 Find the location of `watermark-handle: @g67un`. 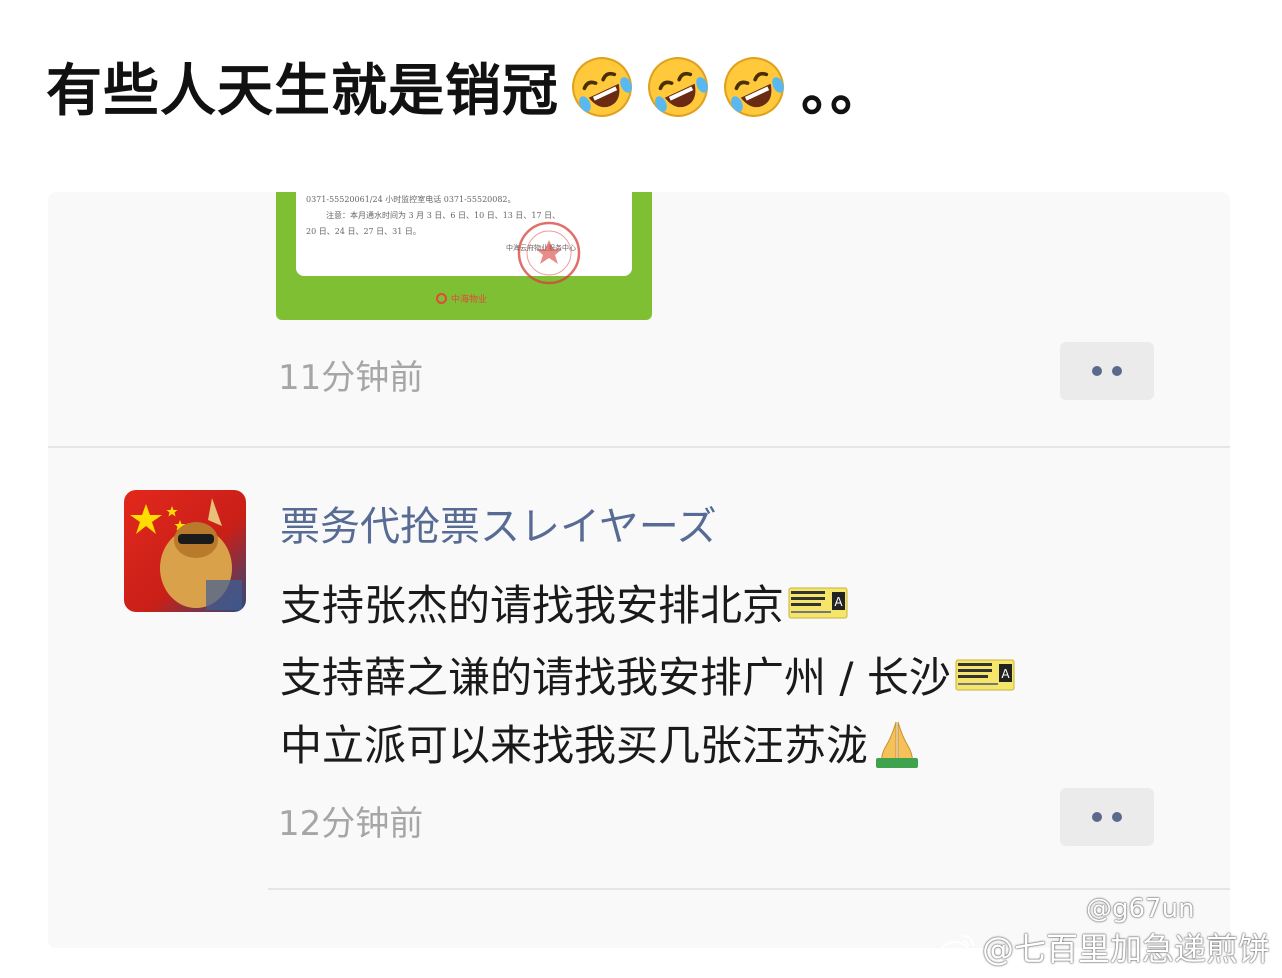

watermark-handle: @g67un is located at coordinates (1140, 909).